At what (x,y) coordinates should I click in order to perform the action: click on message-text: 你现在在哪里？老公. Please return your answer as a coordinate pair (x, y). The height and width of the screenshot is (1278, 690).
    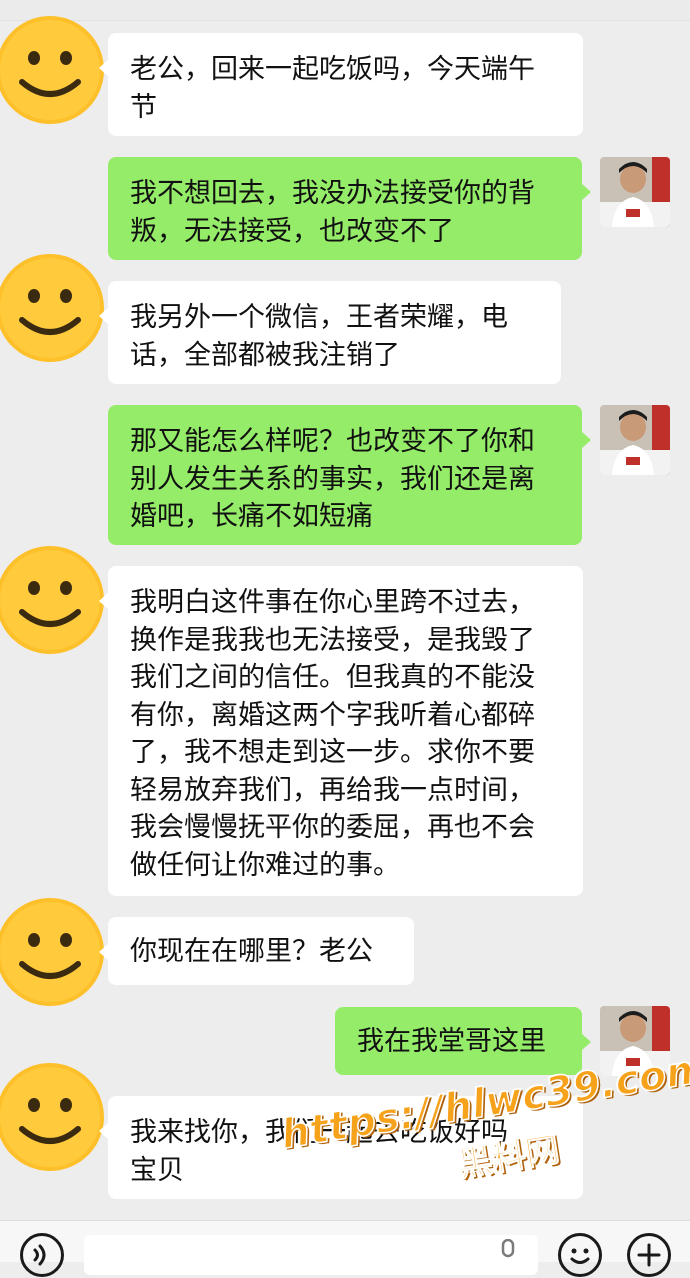
    Looking at the image, I should click on (251, 951).